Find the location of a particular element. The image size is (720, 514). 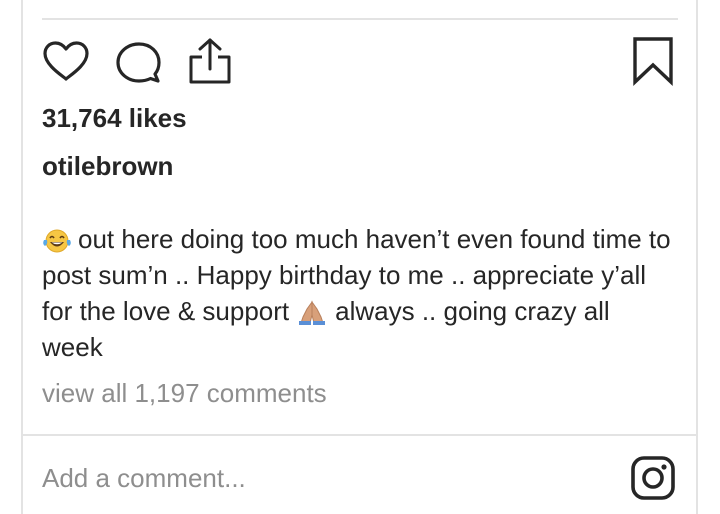

bookmark-icon is located at coordinates (653, 61).